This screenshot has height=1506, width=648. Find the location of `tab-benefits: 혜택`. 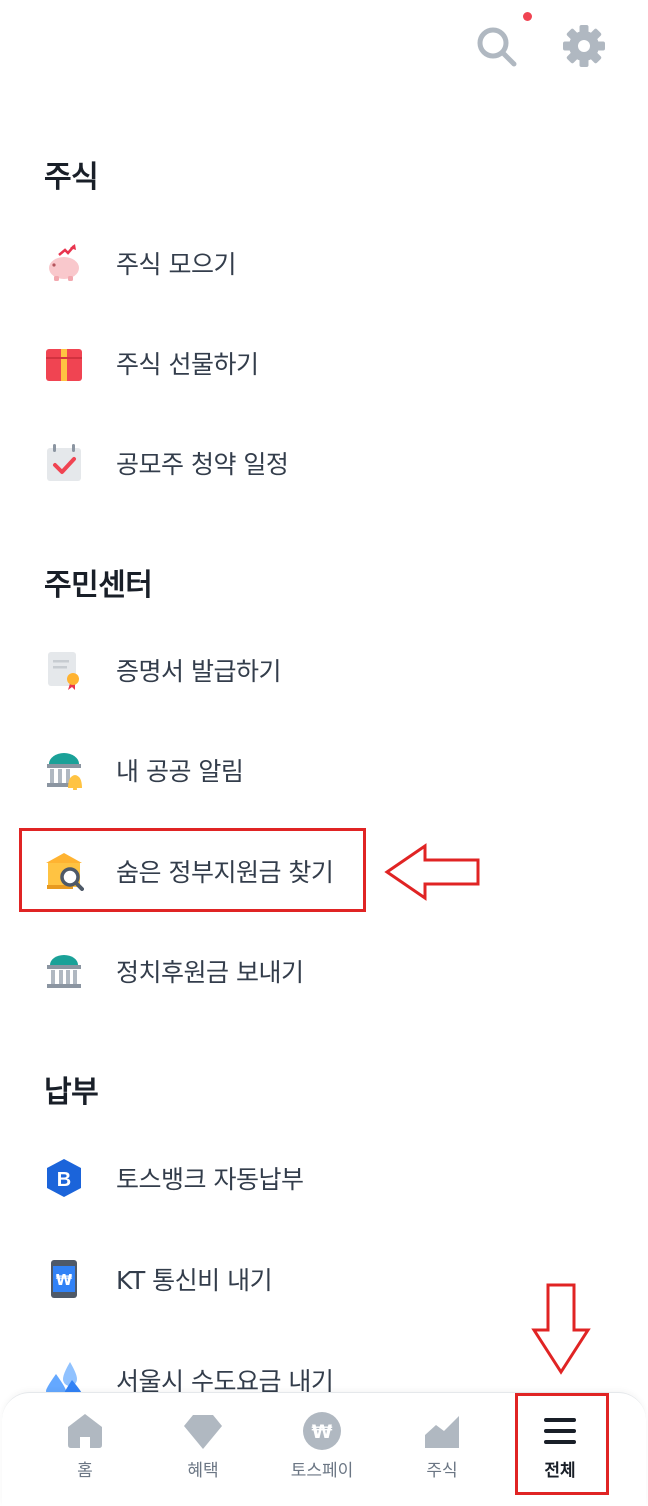

tab-benefits: 혜택 is located at coordinates (203, 1448).